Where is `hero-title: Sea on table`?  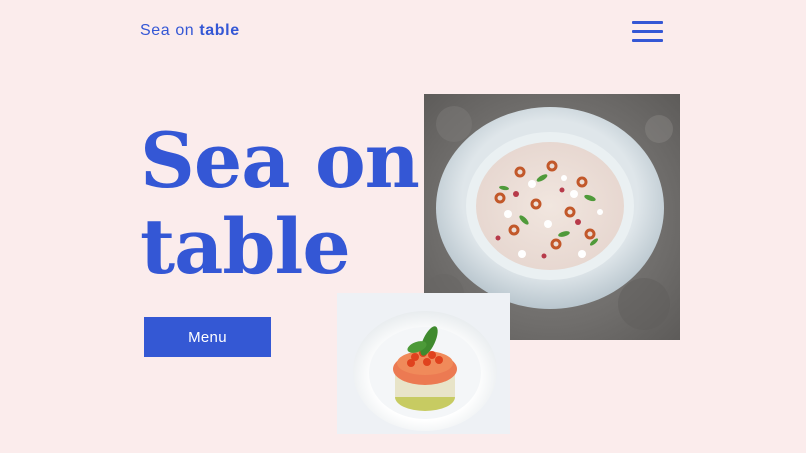
hero-title: Sea on table is located at coordinates (280, 203).